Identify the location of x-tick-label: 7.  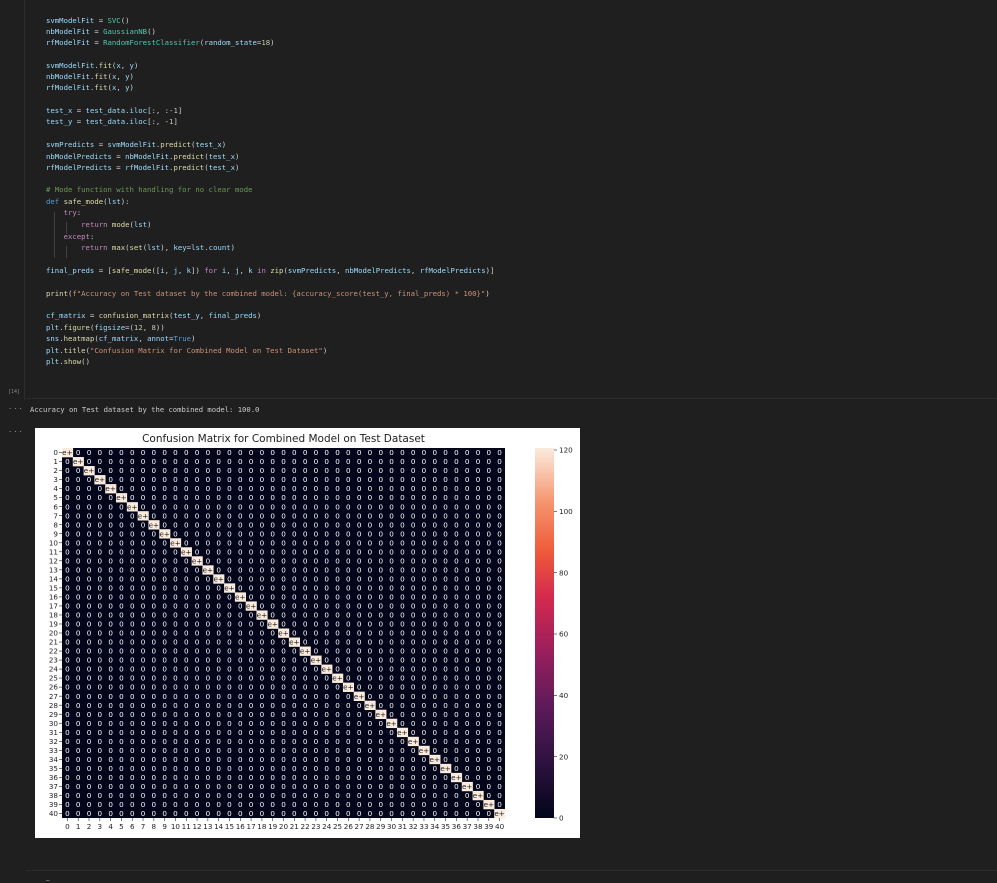
(143, 826).